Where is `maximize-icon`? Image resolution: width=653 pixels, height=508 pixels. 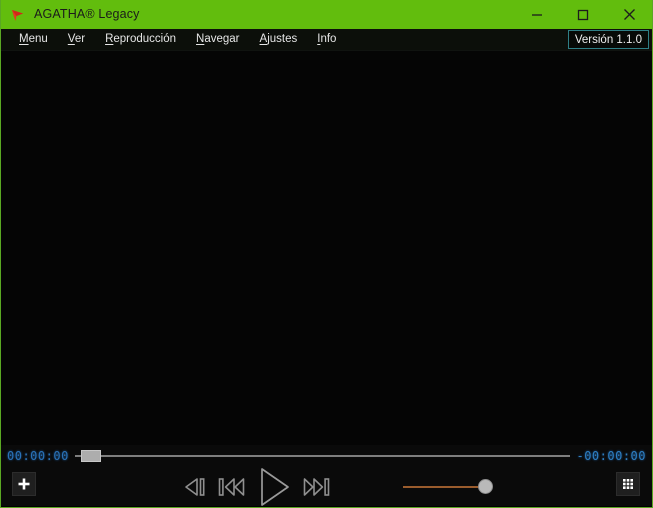
maximize-icon is located at coordinates (583, 15).